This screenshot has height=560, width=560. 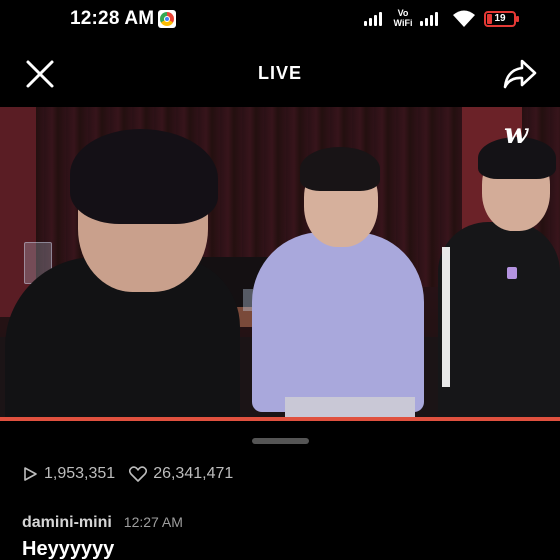 I want to click on heart-icon, so click(x=138, y=474).